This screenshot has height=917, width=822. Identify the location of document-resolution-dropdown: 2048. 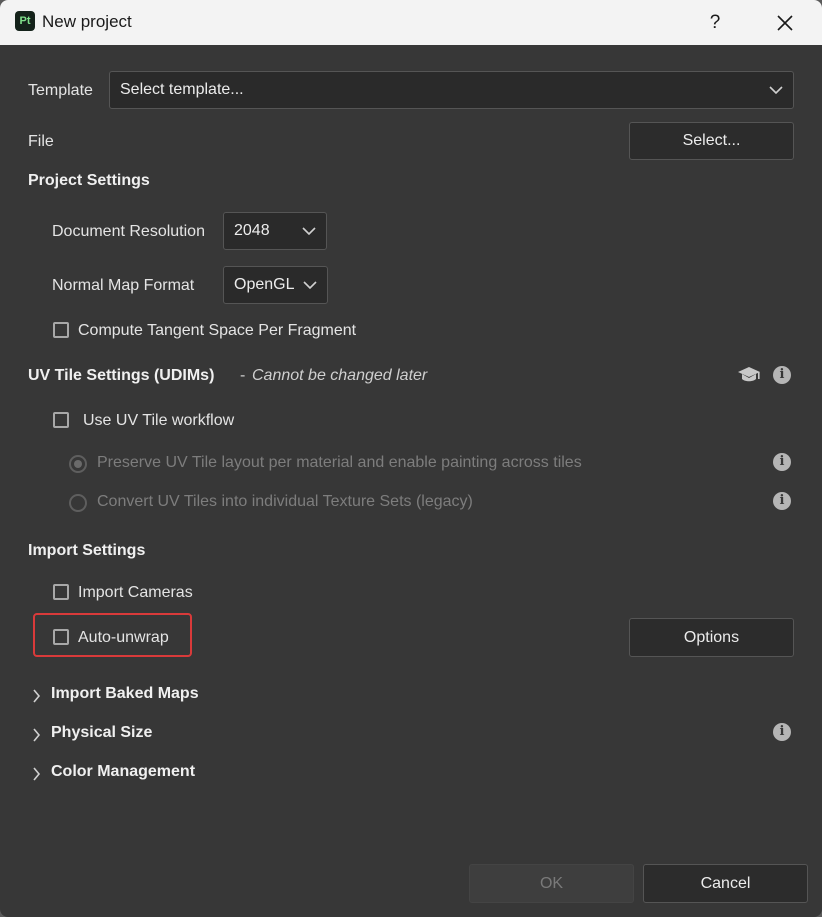
(275, 231).